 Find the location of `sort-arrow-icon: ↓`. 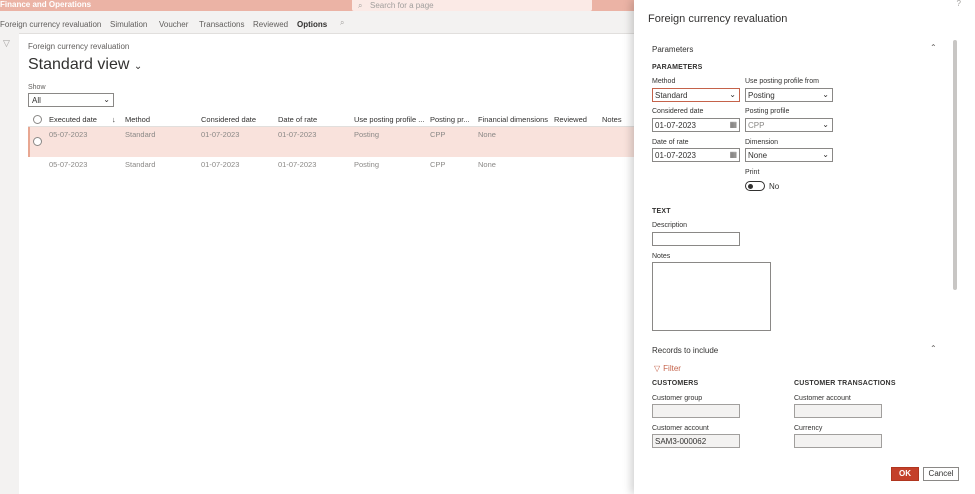

sort-arrow-icon: ↓ is located at coordinates (114, 119).